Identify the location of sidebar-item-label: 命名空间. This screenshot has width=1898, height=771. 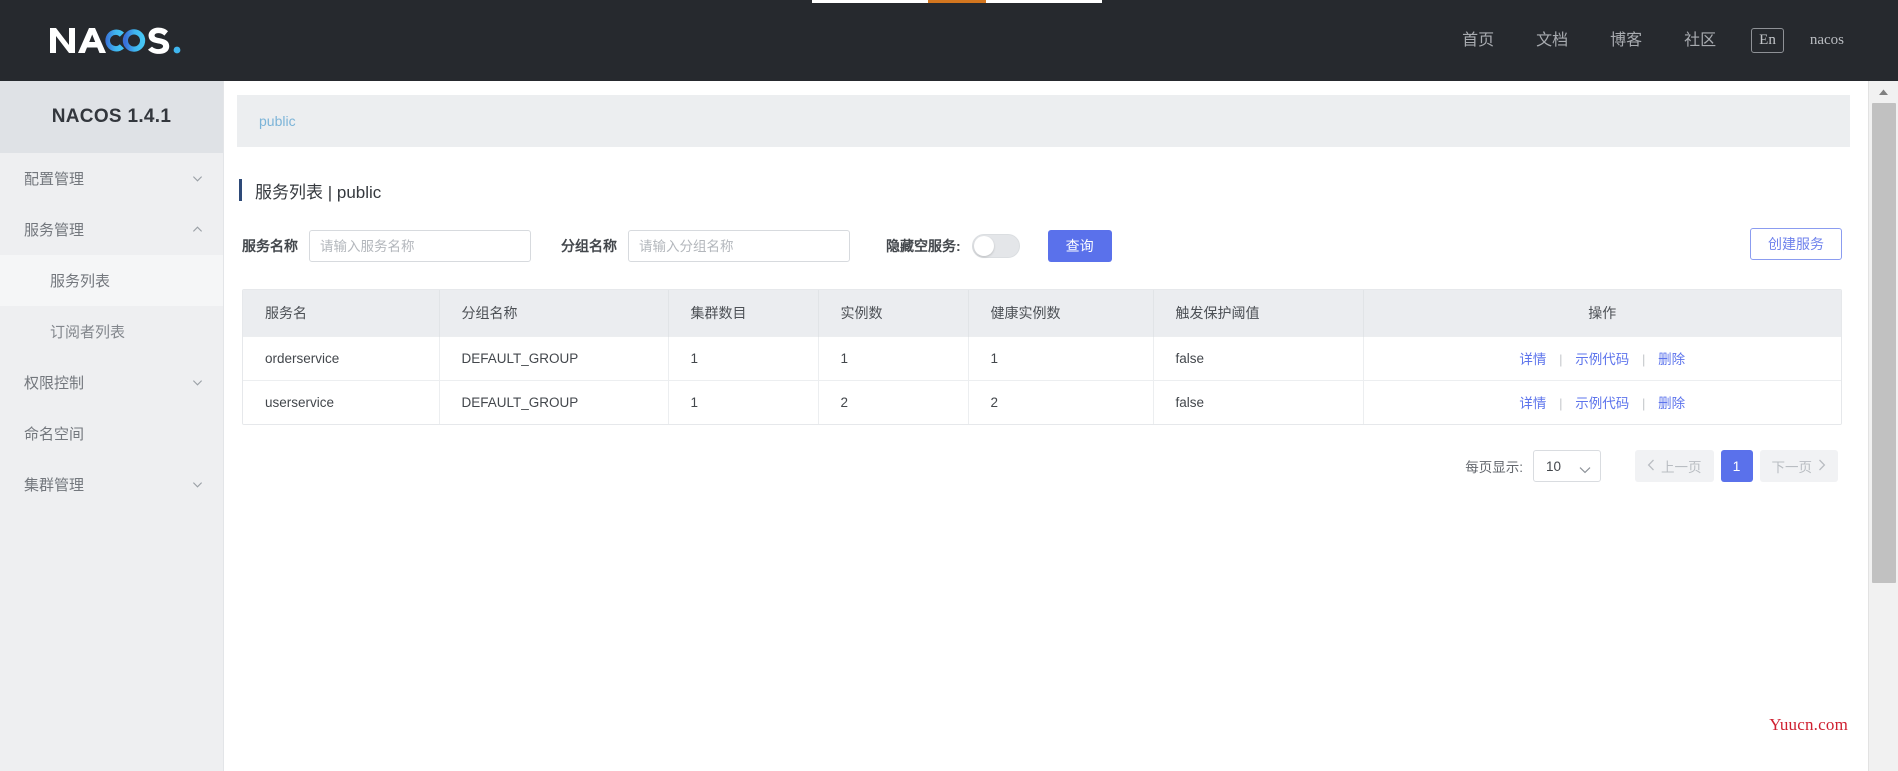
(54, 434).